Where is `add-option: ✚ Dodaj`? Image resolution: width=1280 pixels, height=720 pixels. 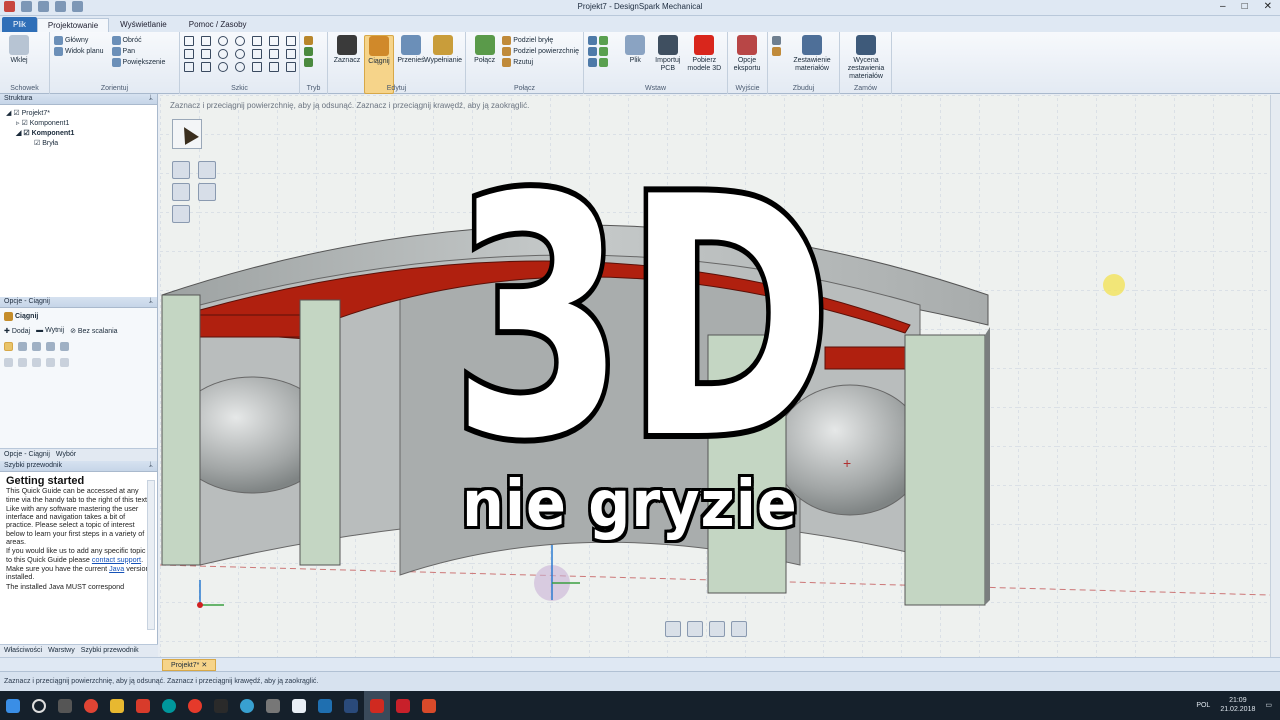
add-option: ✚ Dodaj is located at coordinates (17, 331).